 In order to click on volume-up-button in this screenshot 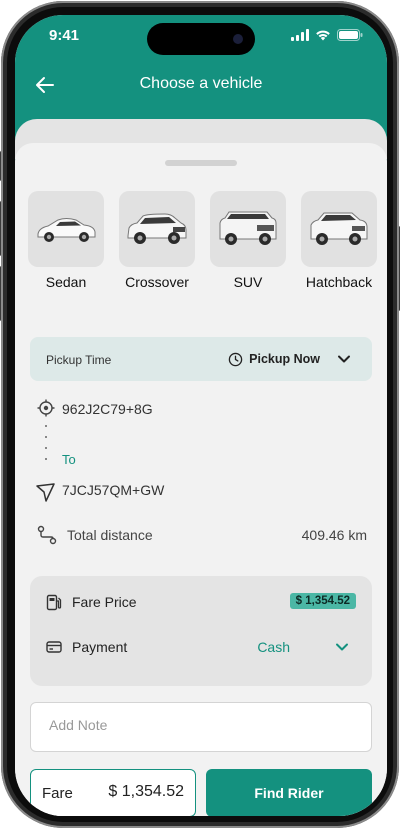, I will do `click(0, 228)`.